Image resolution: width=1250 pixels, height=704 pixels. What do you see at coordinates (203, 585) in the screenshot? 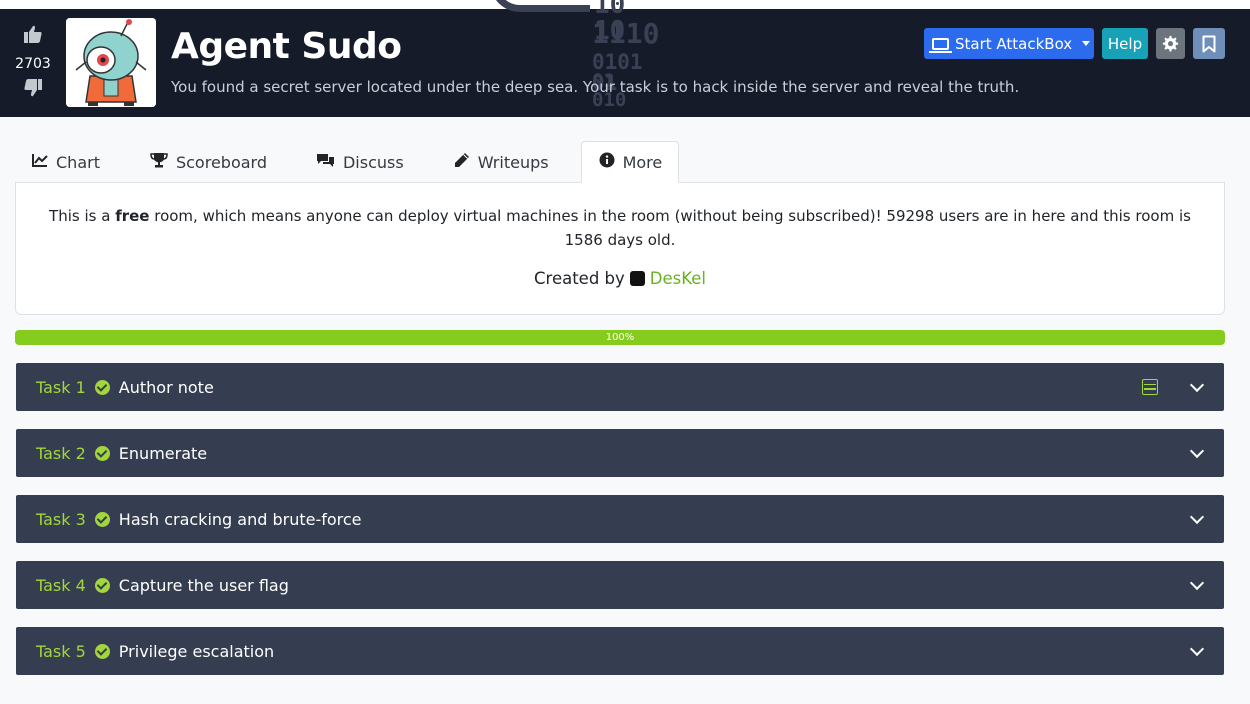
I see `task-title: Capture the user flag` at bounding box center [203, 585].